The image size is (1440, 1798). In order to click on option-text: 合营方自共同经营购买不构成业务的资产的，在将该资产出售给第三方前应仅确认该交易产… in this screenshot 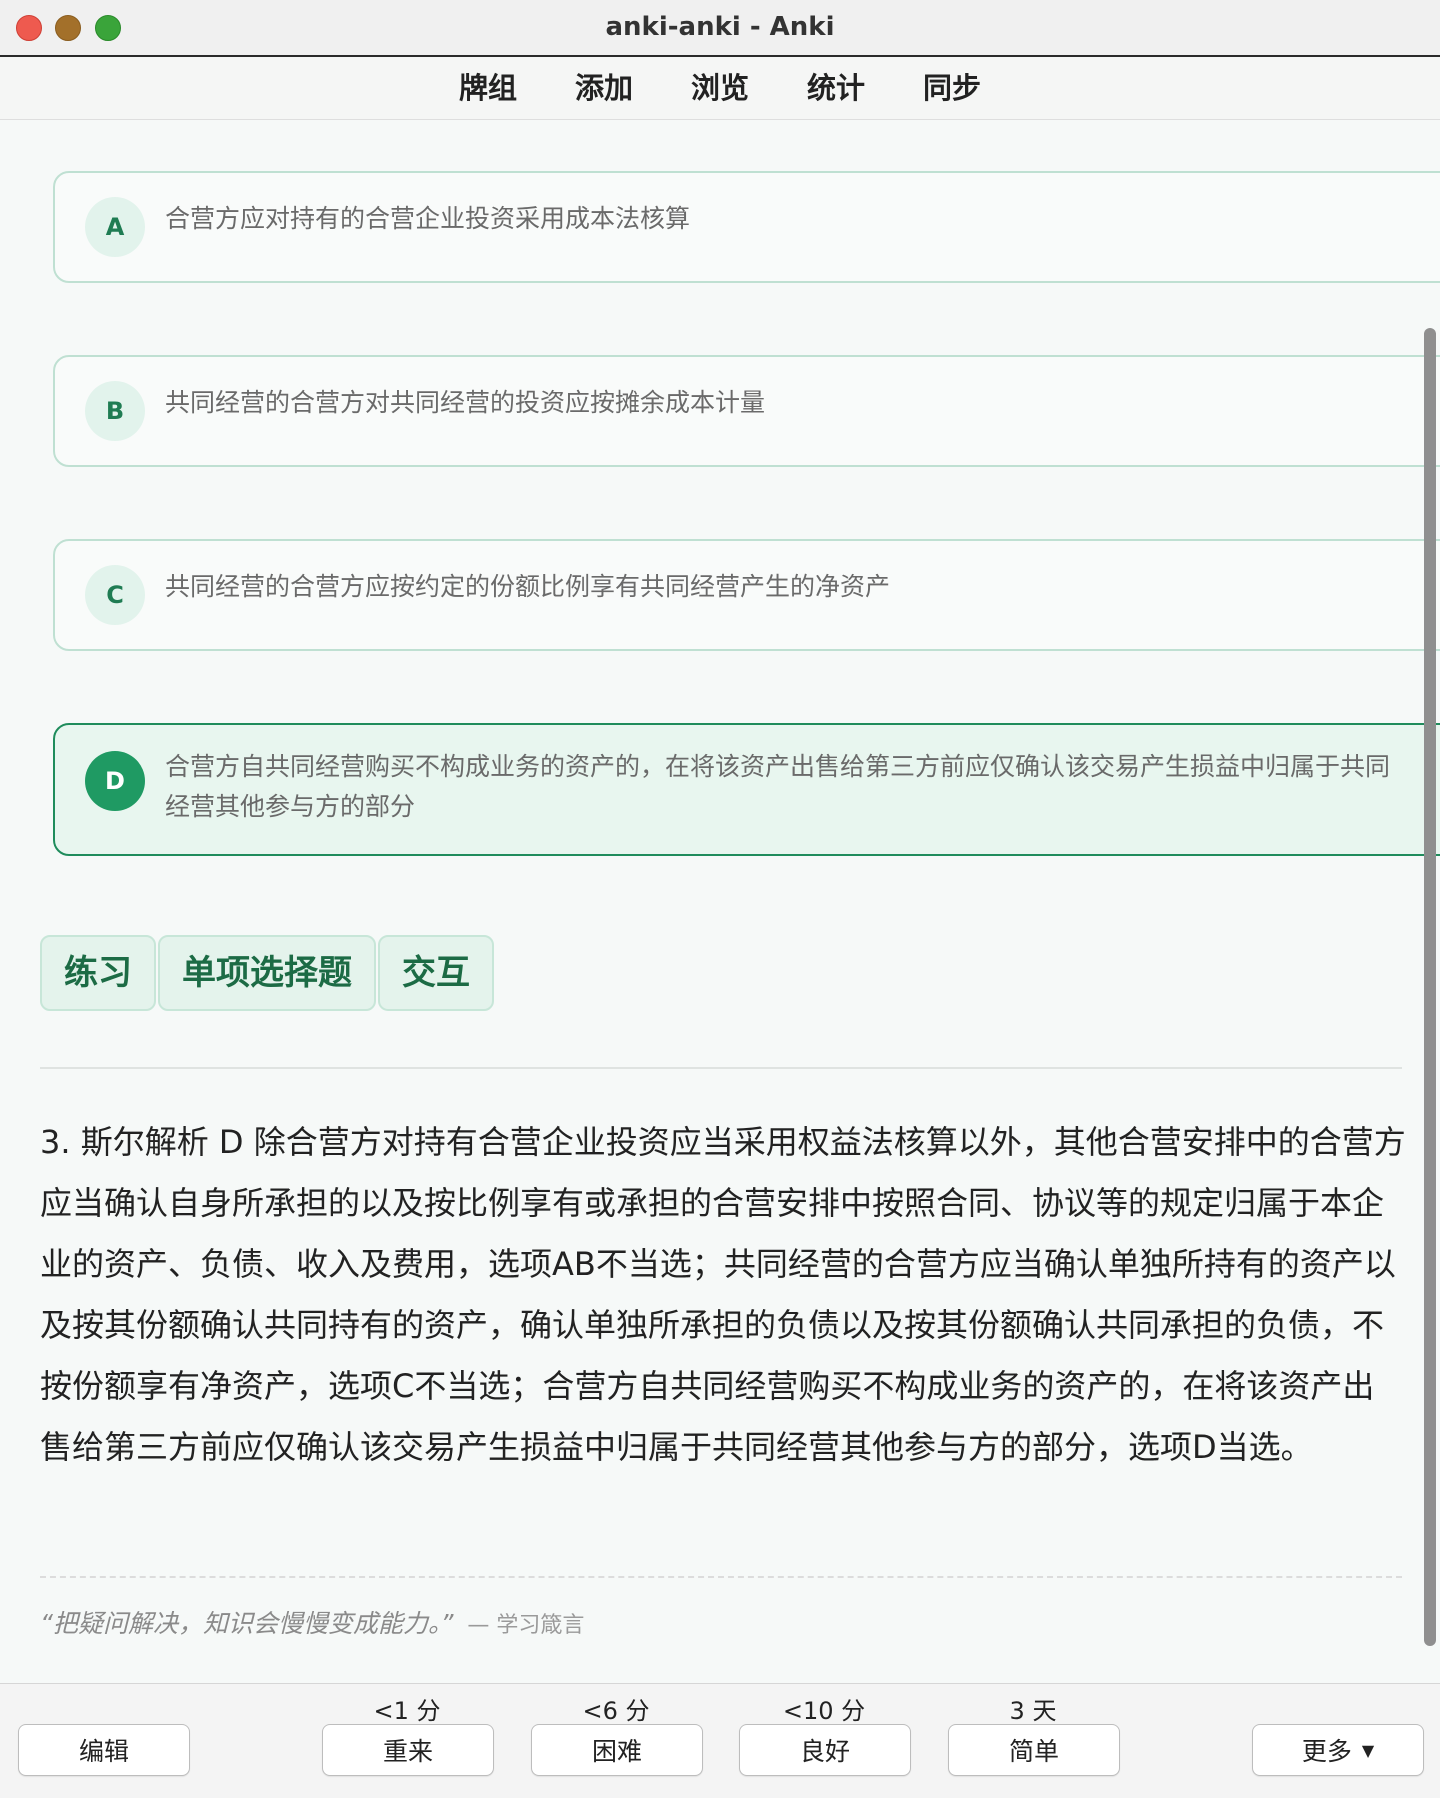, I will do `click(802, 787)`.